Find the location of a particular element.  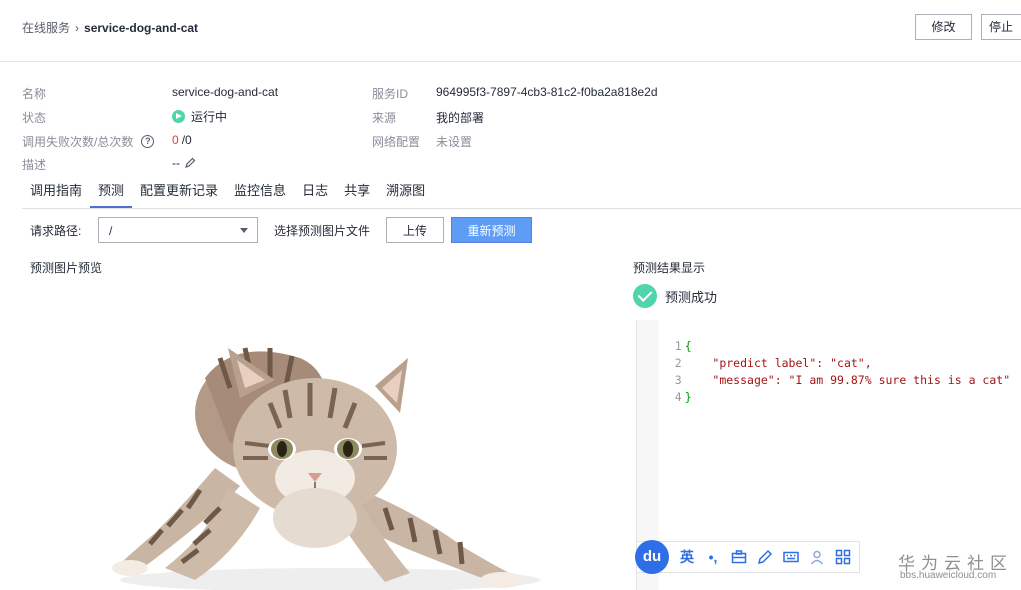

toolbox-icon is located at coordinates (739, 557).